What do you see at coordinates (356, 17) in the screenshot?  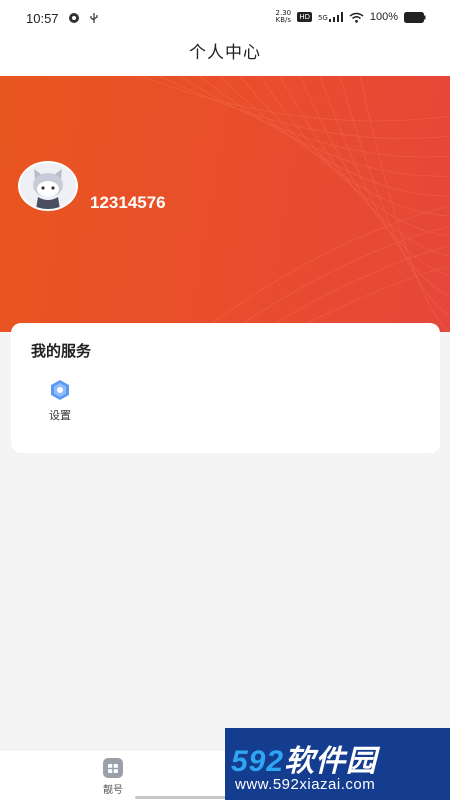 I see `wifi-icon` at bounding box center [356, 17].